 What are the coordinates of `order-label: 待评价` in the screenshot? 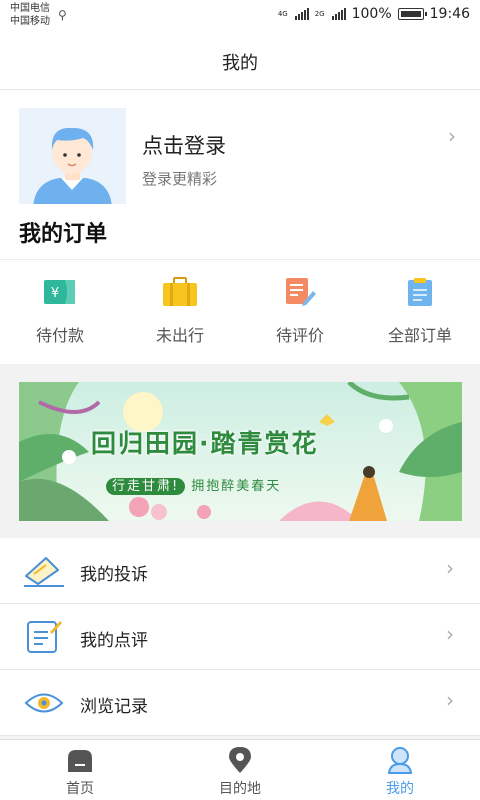 It's located at (299, 335).